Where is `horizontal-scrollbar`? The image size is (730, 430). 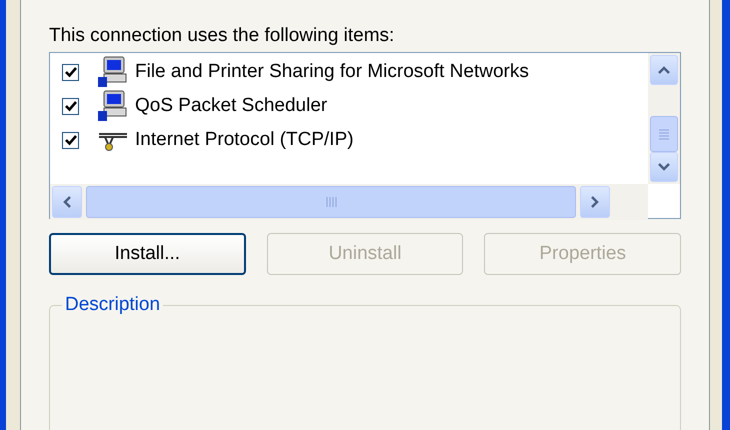
horizontal-scrollbar is located at coordinates (349, 202).